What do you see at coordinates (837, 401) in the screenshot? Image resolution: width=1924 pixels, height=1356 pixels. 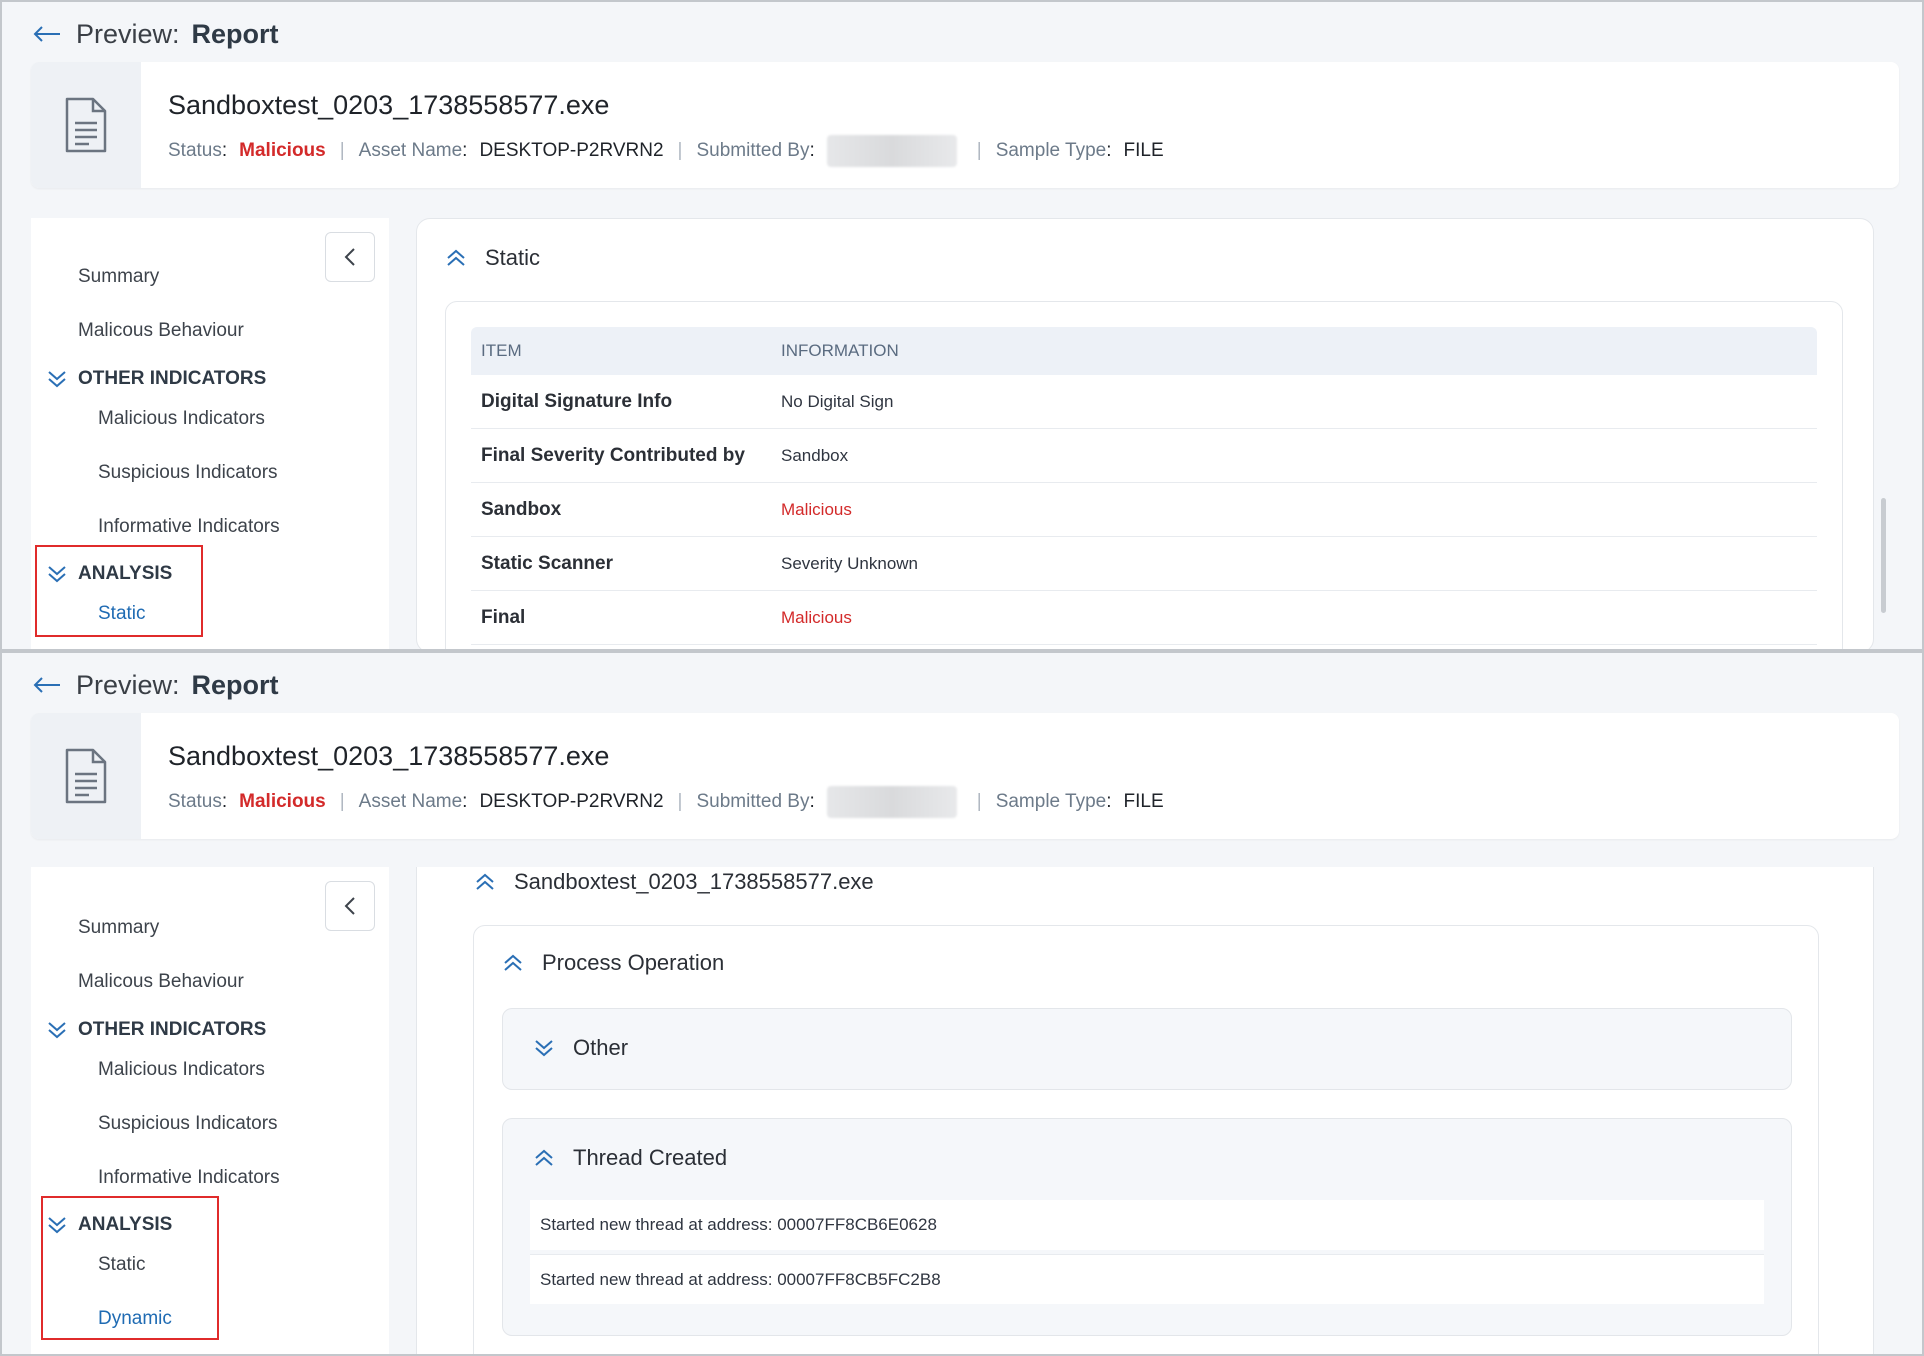 I see `row-info: No Digital Sign` at bounding box center [837, 401].